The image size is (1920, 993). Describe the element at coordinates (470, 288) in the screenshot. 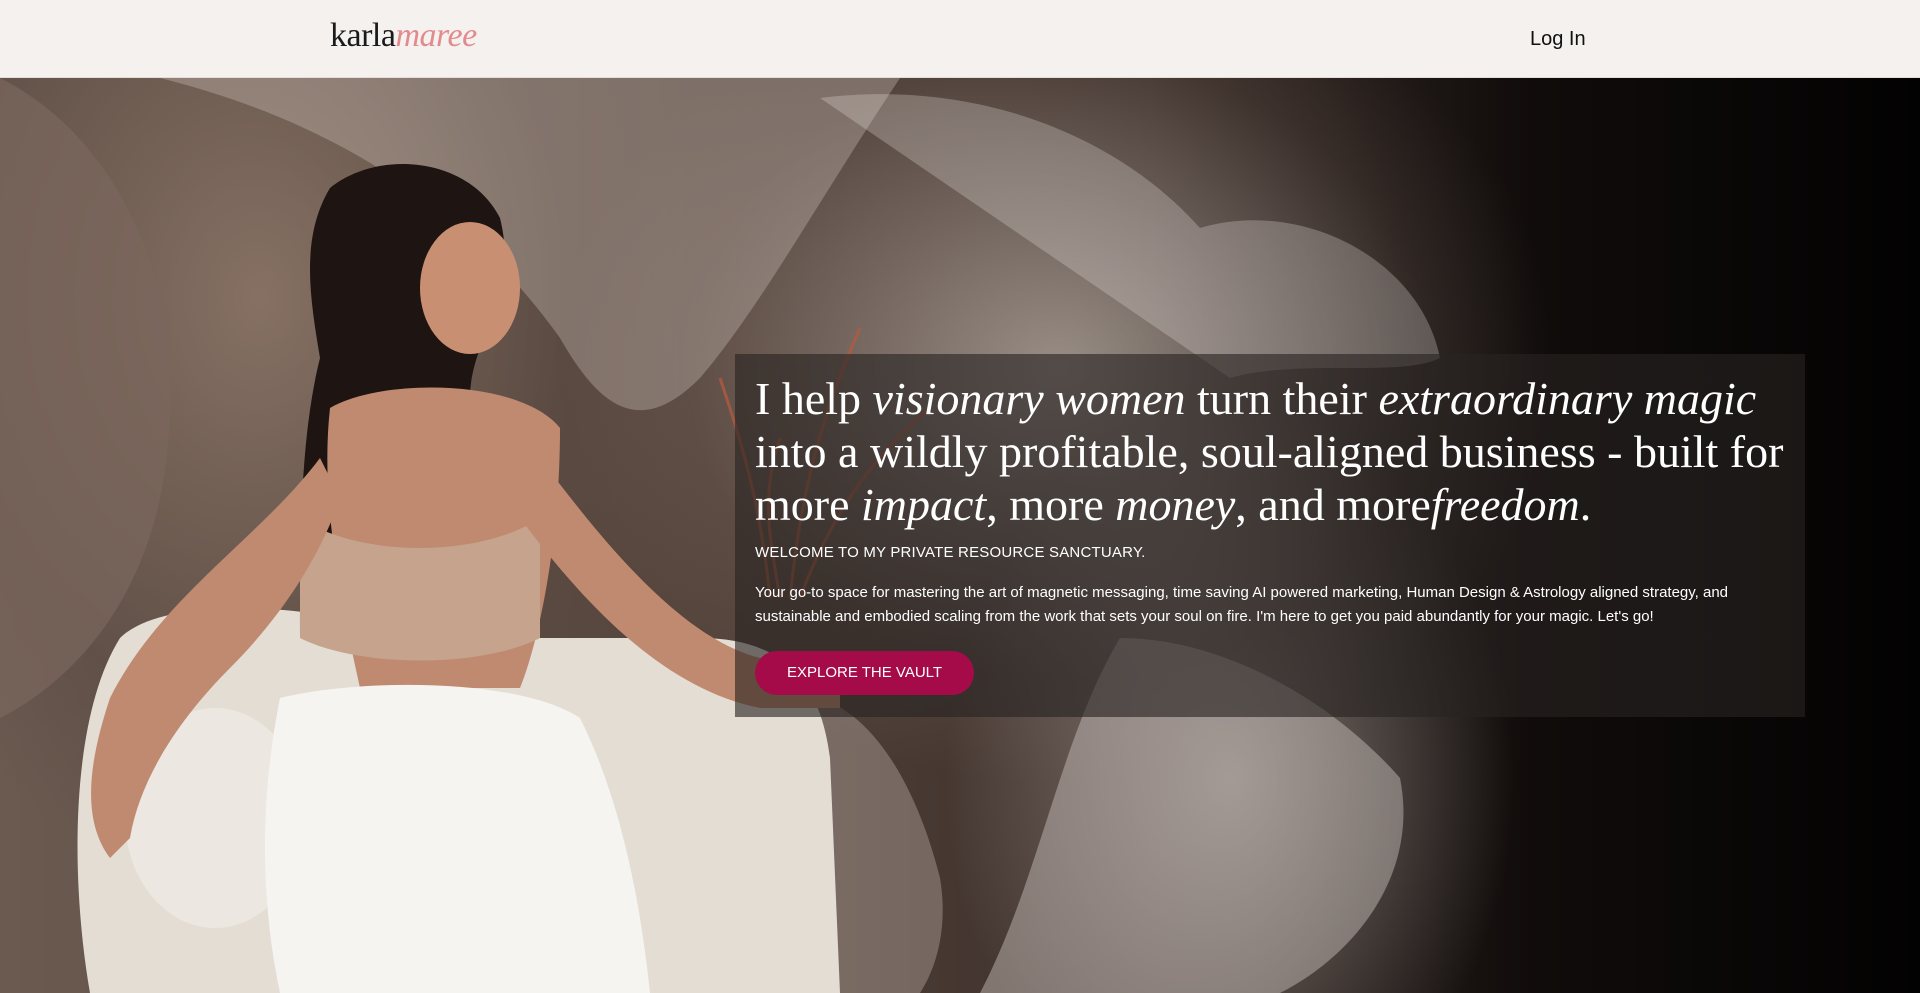

I see `figure-face` at that location.